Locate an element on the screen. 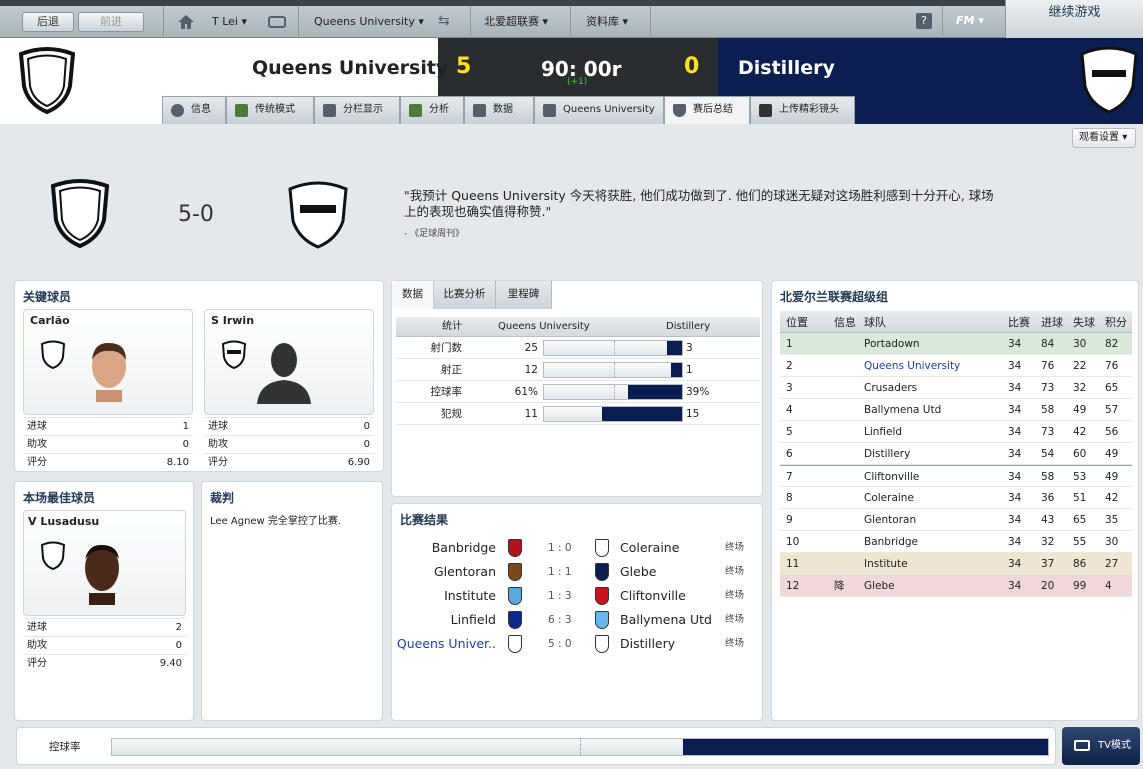 The height and width of the screenshot is (769, 1143). tab-upload-highlights: 上传精彩镜头 is located at coordinates (802, 110).